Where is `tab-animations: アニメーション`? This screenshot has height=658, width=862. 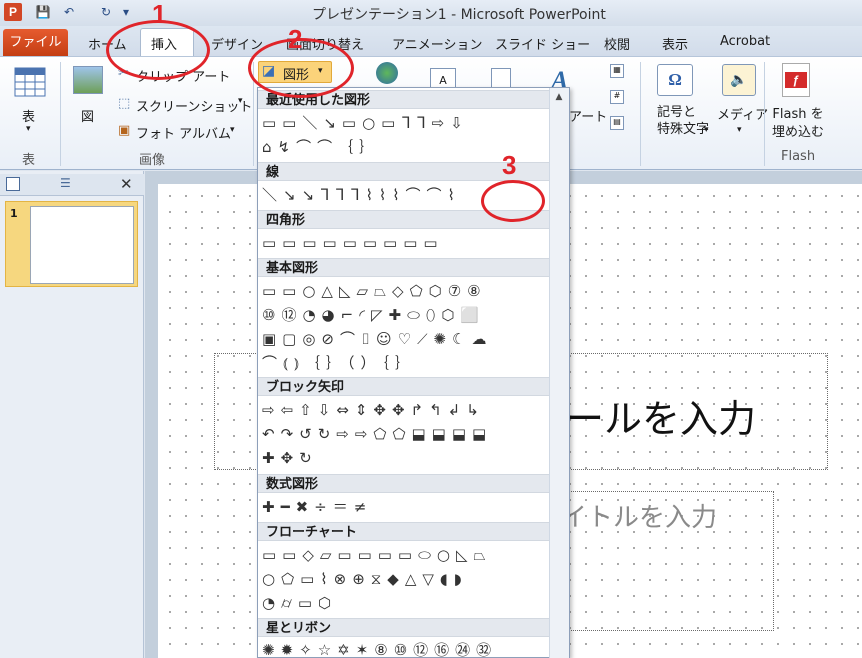
tab-animations: アニメーション is located at coordinates (437, 43).